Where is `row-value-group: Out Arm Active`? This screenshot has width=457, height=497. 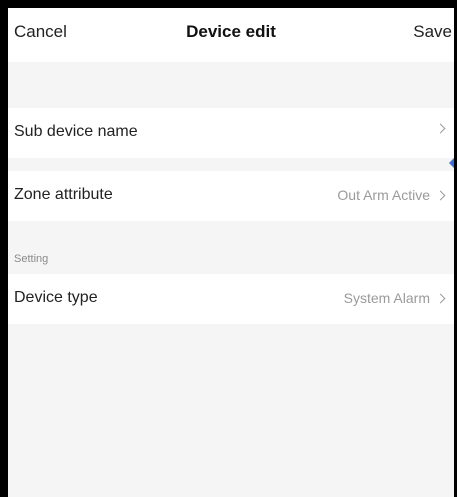
row-value-group: Out Arm Active is located at coordinates (391, 195).